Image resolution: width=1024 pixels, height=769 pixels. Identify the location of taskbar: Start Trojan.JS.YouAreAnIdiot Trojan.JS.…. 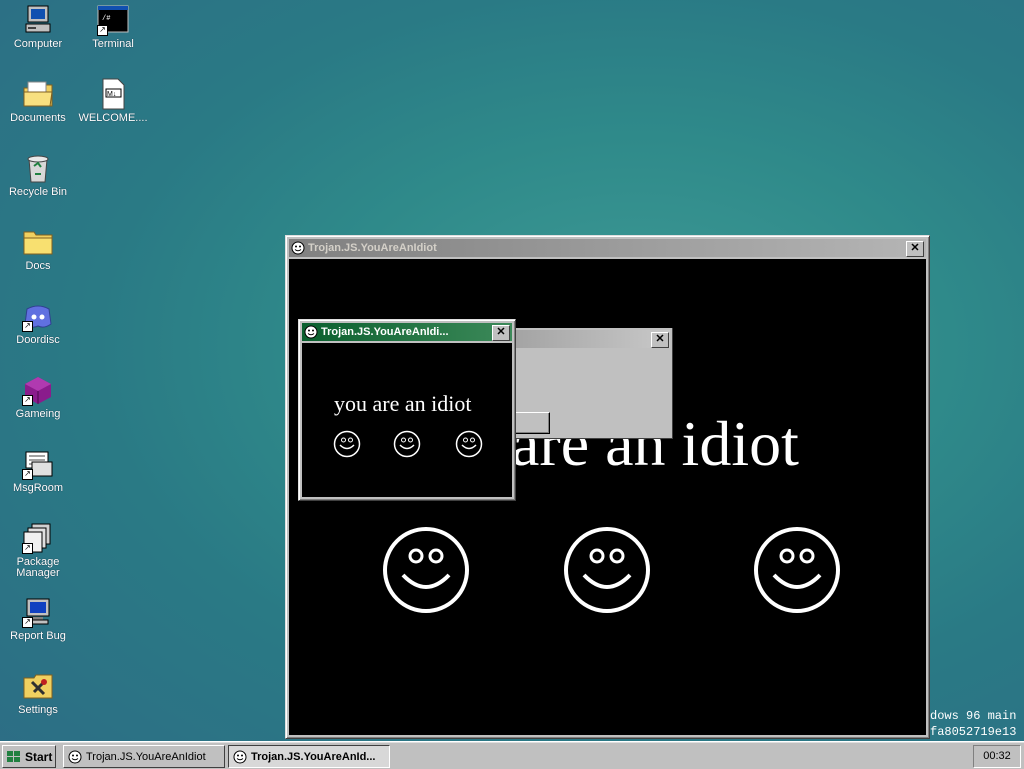
(512, 755).